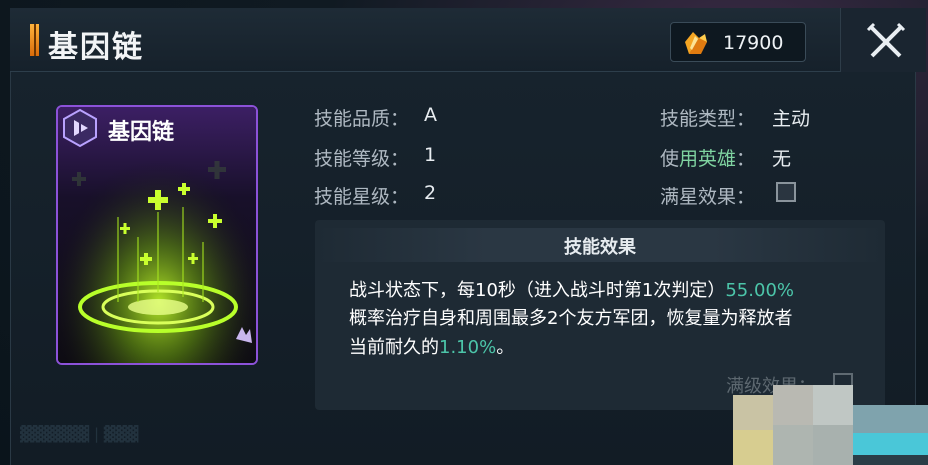  Describe the element at coordinates (468, 40) in the screenshot. I see `header-bar: 基因链 17900` at that location.